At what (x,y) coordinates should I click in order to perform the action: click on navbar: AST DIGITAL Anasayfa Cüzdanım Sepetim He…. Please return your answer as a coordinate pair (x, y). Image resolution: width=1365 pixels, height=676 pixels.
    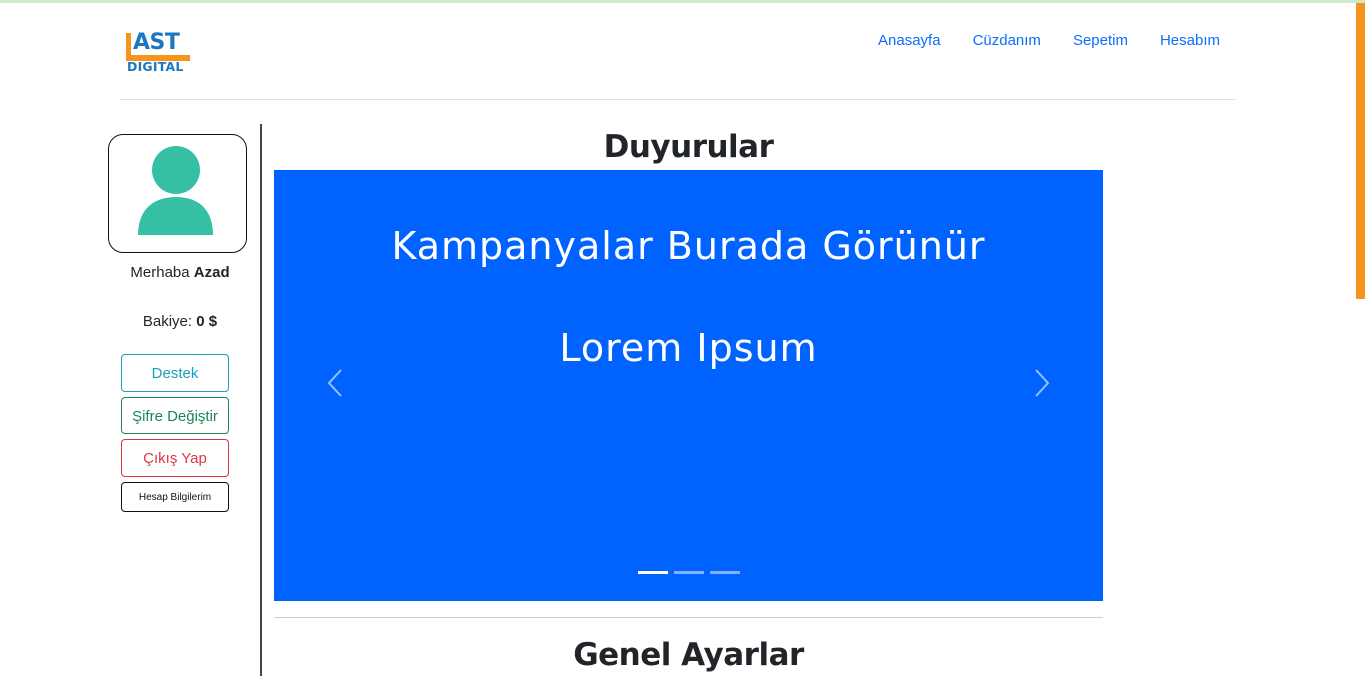
    Looking at the image, I should click on (678, 51).